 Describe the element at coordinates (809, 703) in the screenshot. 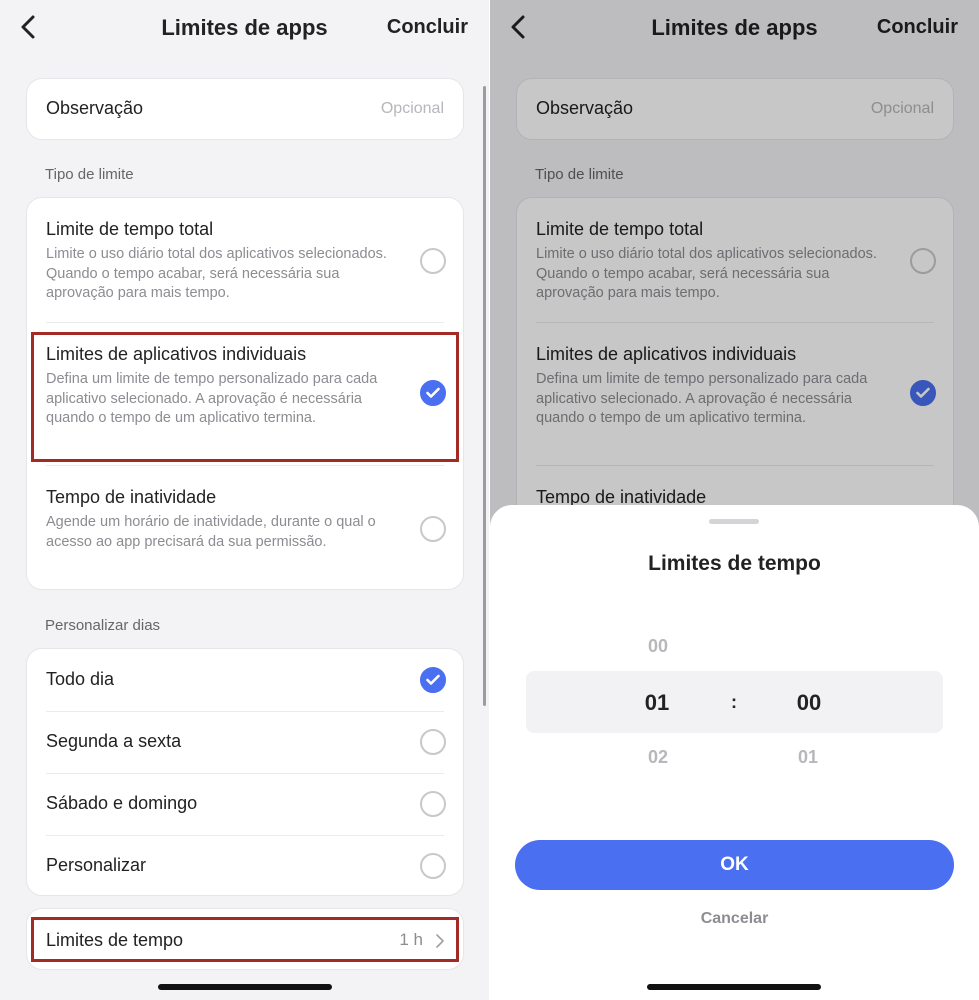

I see `minute-selected: 00` at that location.